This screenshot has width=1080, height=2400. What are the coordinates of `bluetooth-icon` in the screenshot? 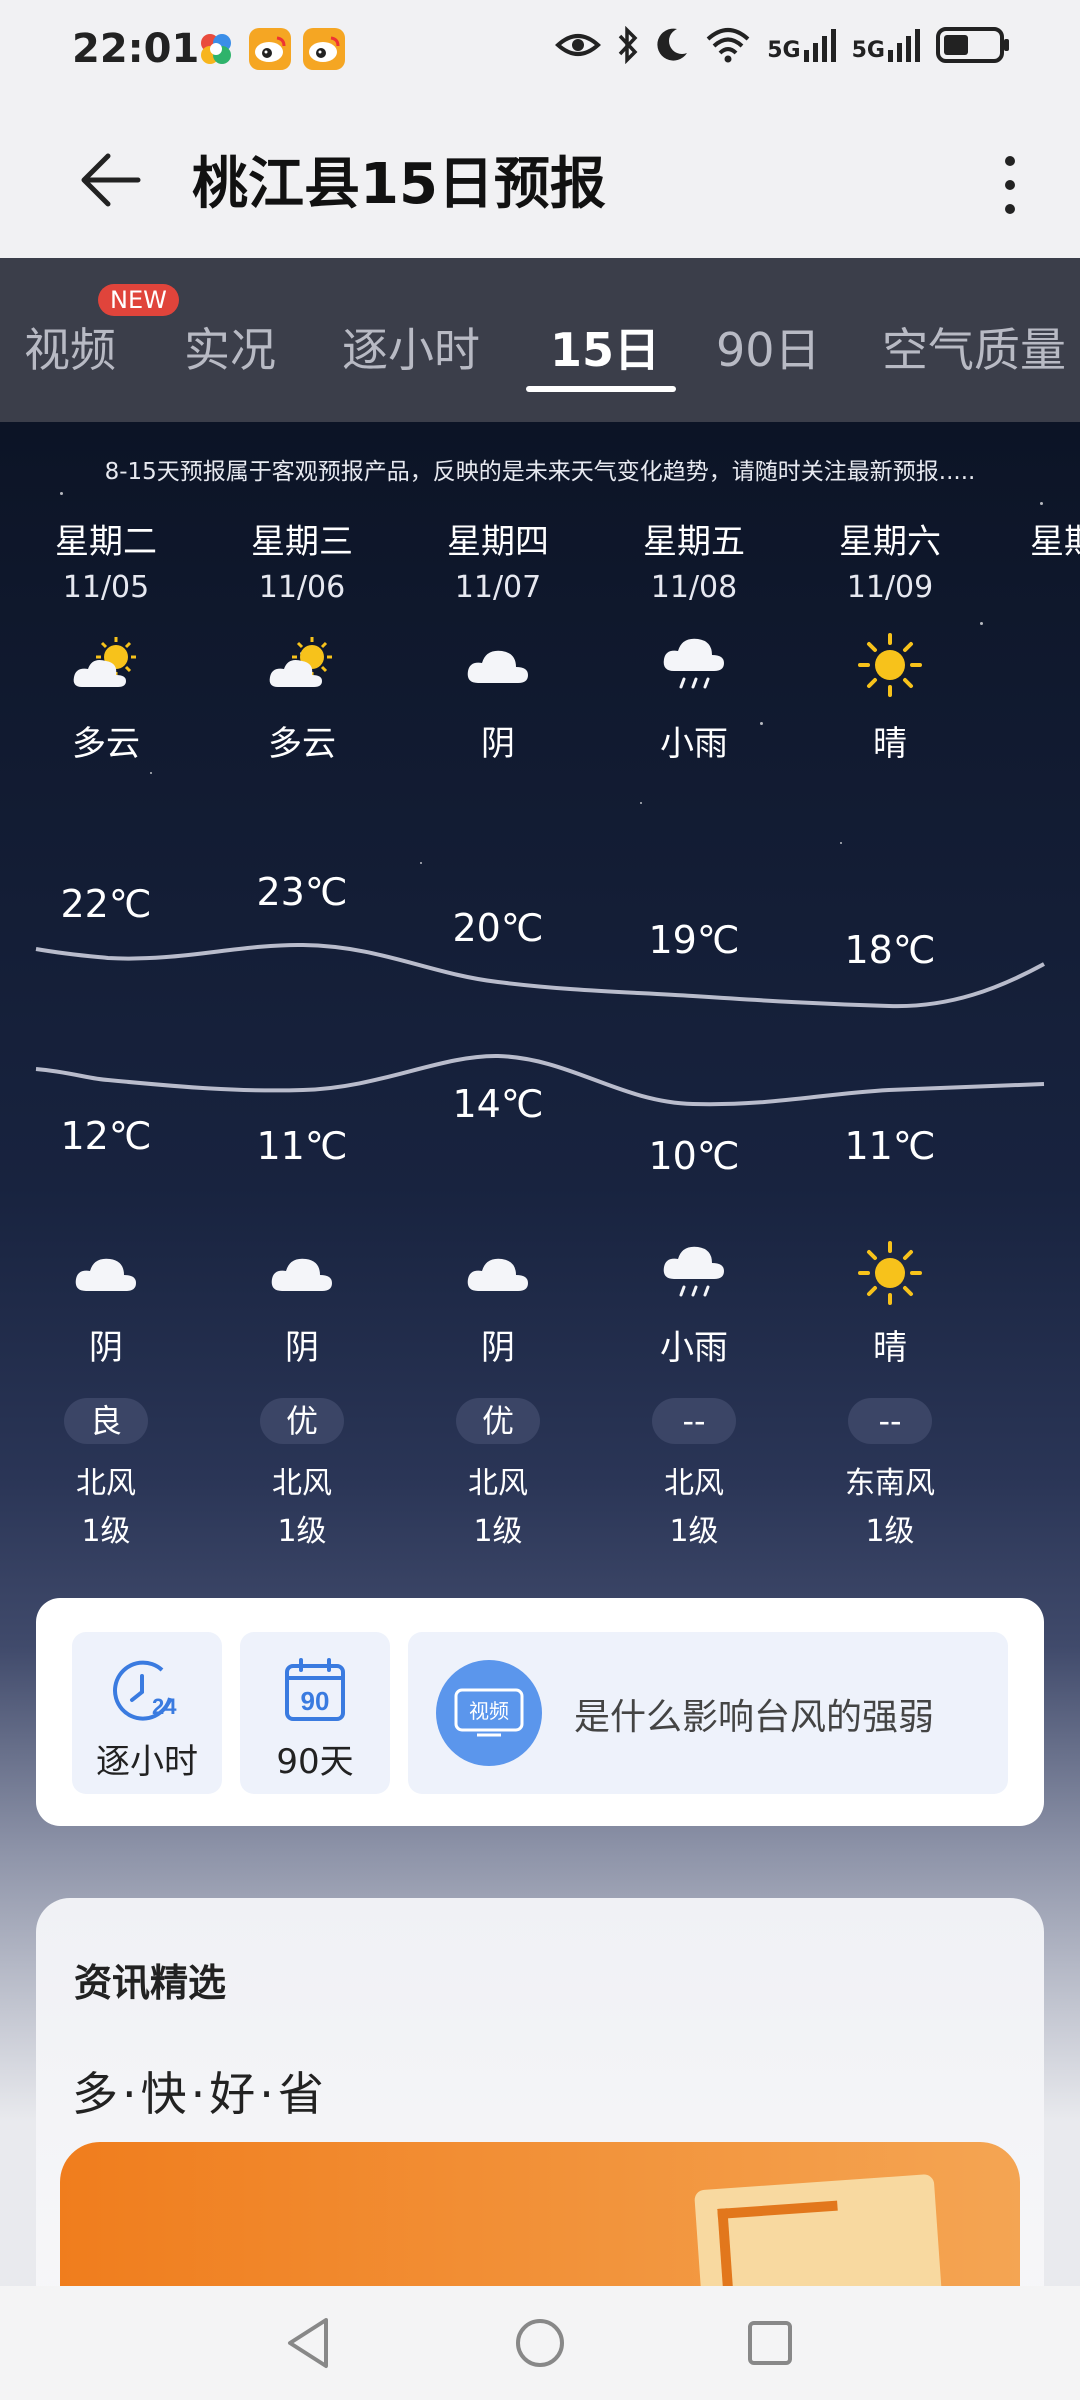 It's located at (628, 45).